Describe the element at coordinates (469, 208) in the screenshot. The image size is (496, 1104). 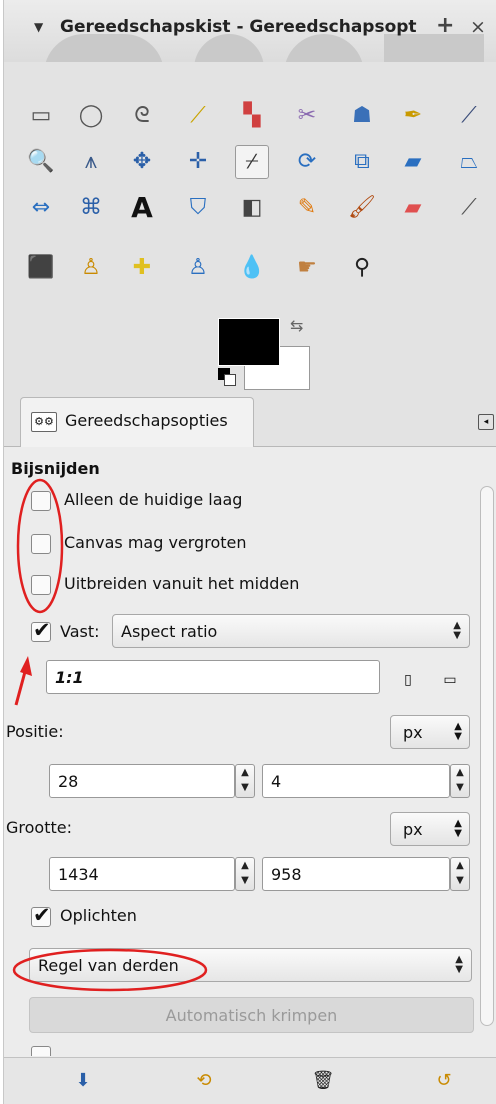
I see `airbrush-icon: ⟋` at that location.